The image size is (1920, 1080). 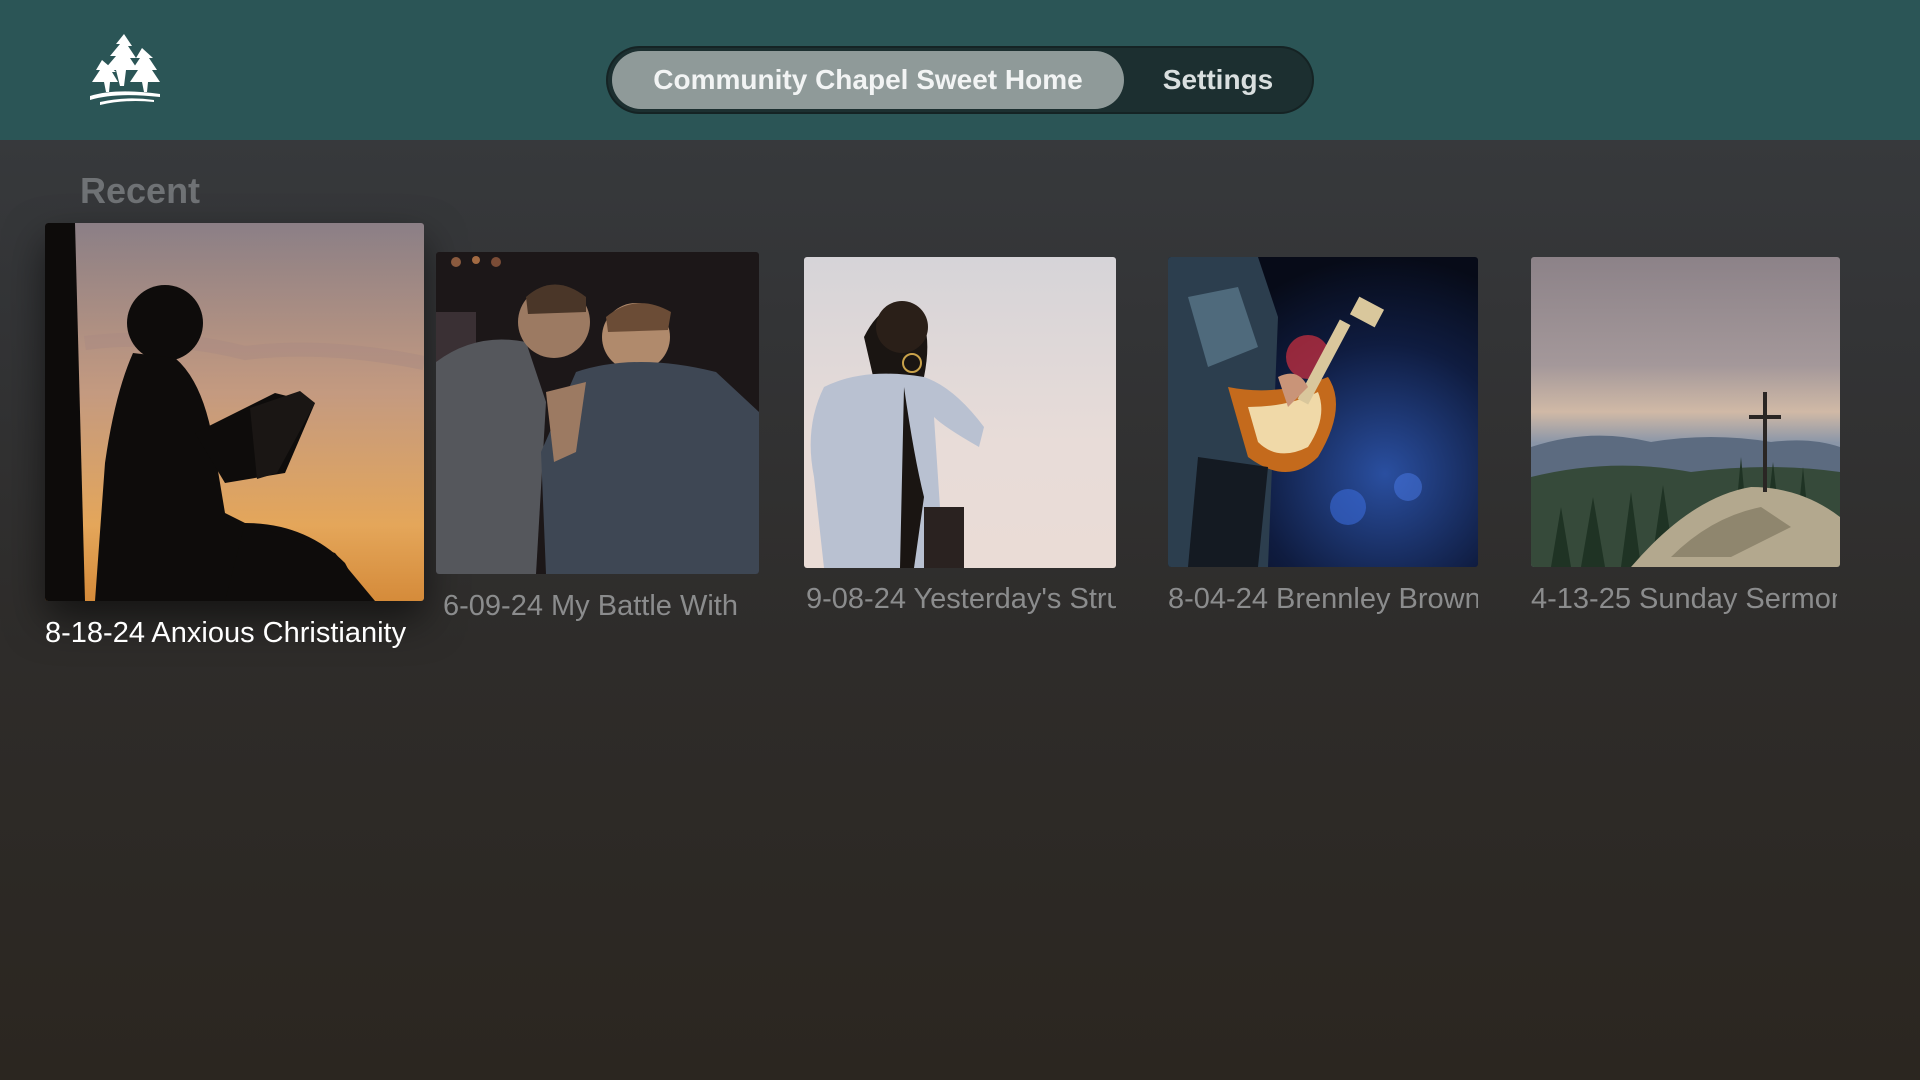 What do you see at coordinates (126, 68) in the screenshot?
I see `trees-logo-icon` at bounding box center [126, 68].